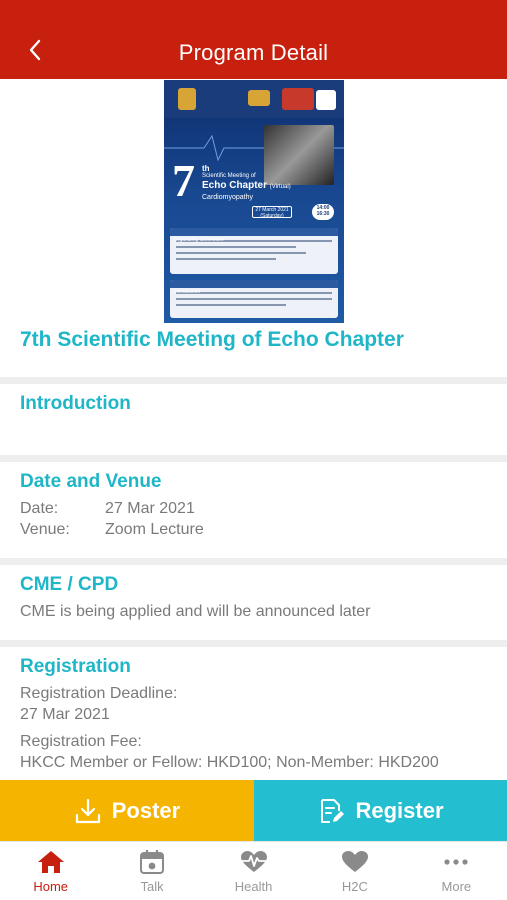 The width and height of the screenshot is (507, 900). I want to click on poster-th: th, so click(206, 168).